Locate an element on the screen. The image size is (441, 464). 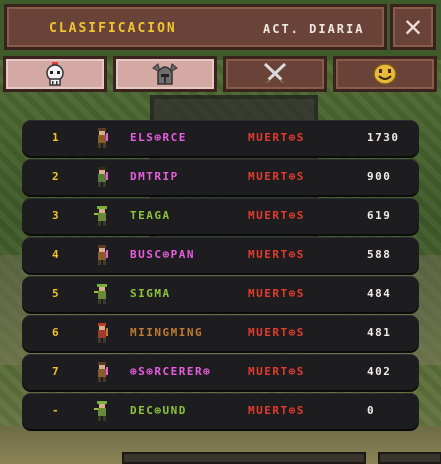
player-name: ⊕S⊕RCERER⊕ is located at coordinates (171, 371).